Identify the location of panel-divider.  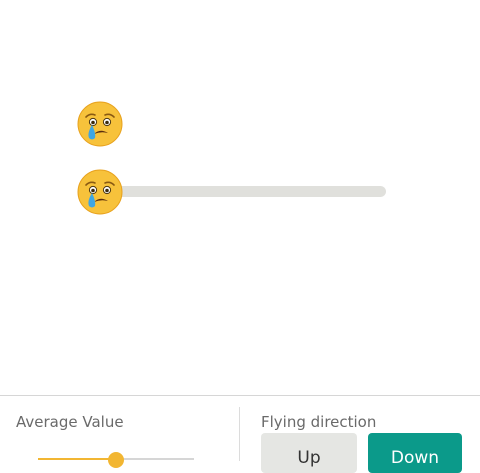
(239, 434).